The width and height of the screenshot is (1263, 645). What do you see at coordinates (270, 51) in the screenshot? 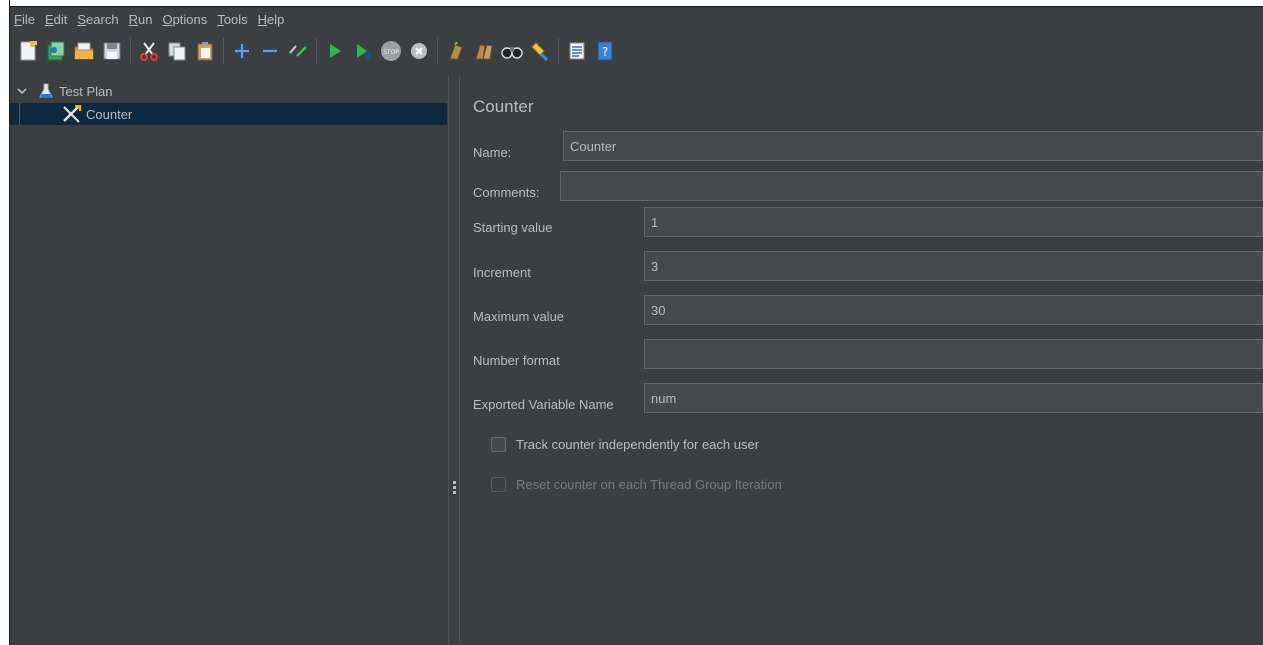
I see `collapse-icon` at bounding box center [270, 51].